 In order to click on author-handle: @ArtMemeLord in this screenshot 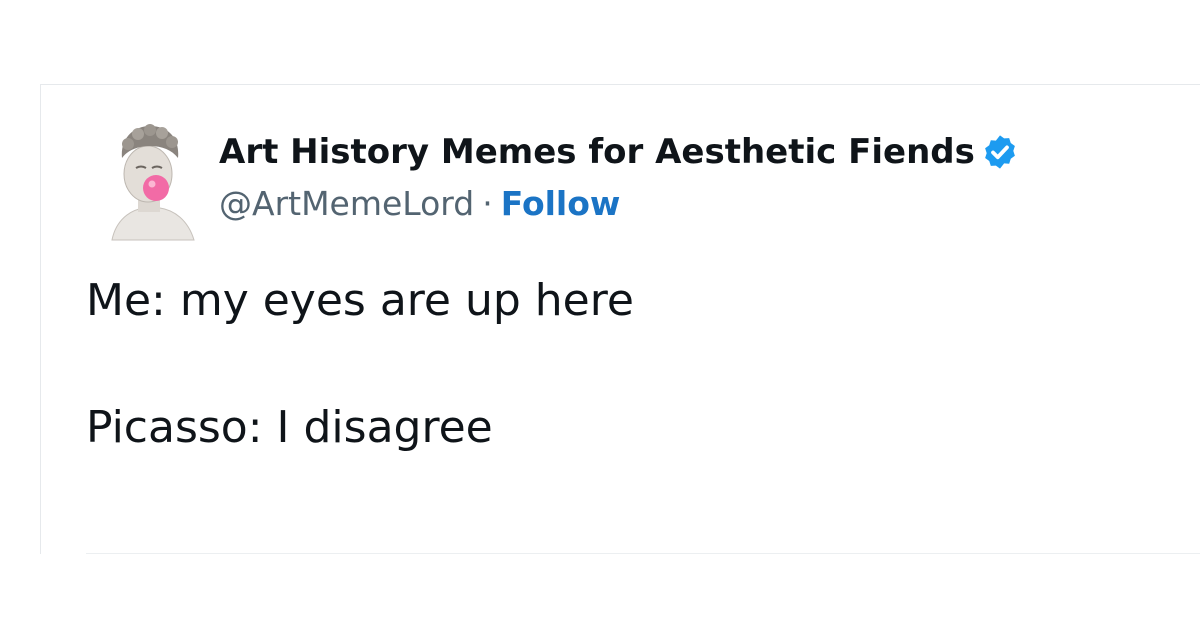, I will do `click(346, 203)`.